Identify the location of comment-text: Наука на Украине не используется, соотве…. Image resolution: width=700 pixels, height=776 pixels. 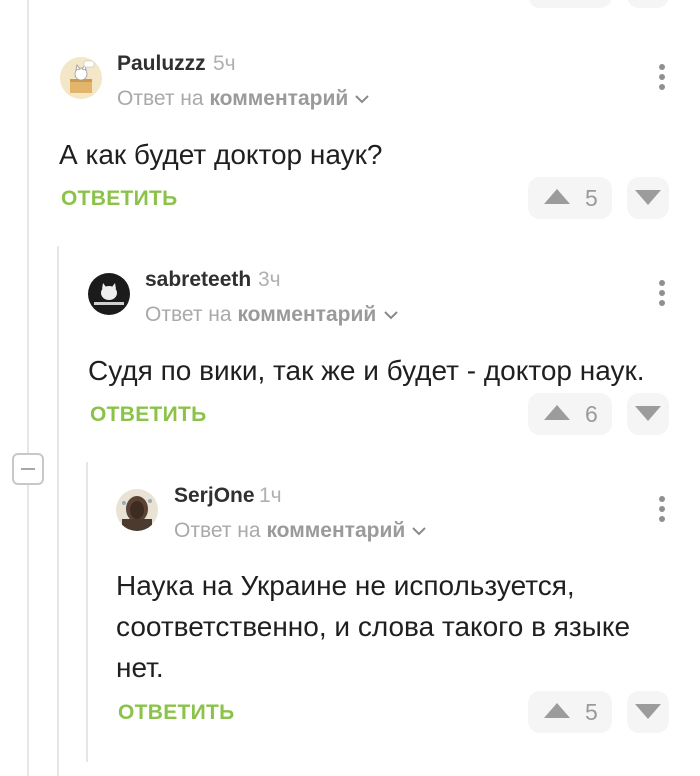
(373, 626).